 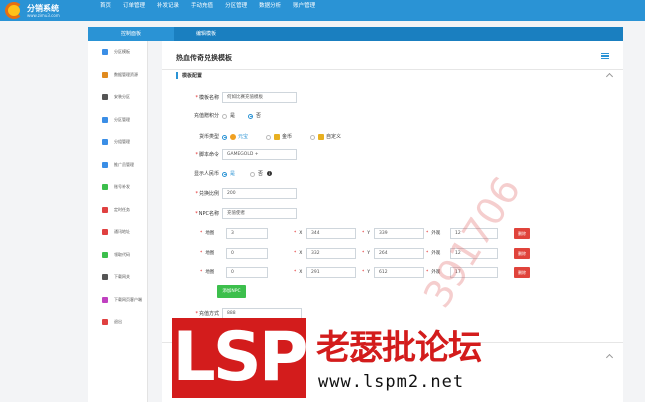 I want to click on custom-icon, so click(x=321, y=137).